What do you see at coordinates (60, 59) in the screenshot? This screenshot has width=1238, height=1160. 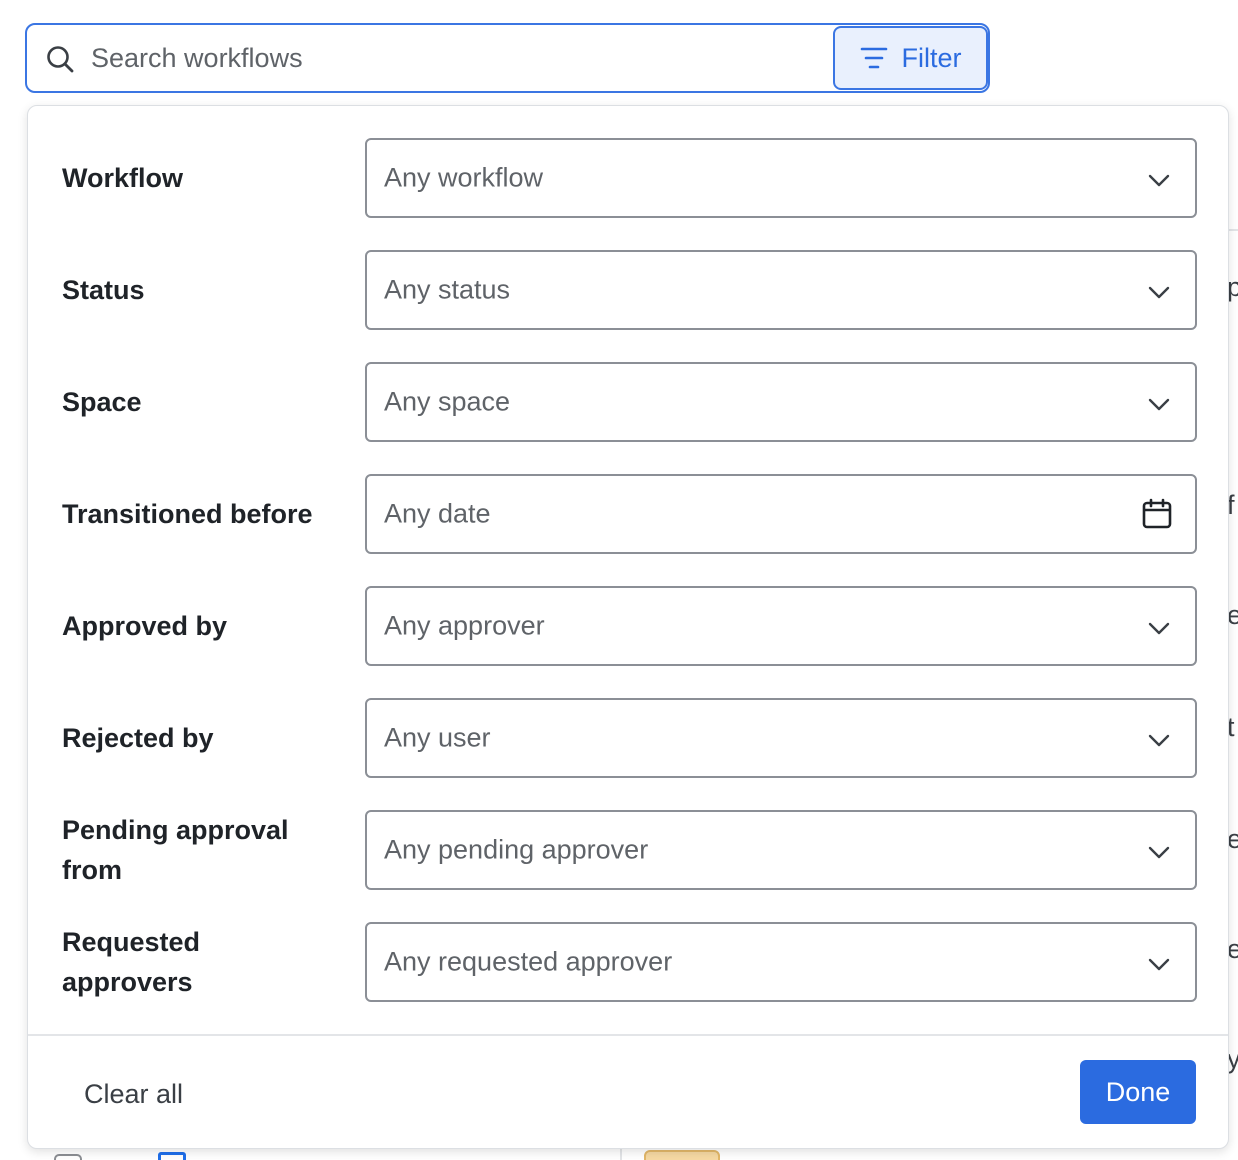 I see `search-icon` at bounding box center [60, 59].